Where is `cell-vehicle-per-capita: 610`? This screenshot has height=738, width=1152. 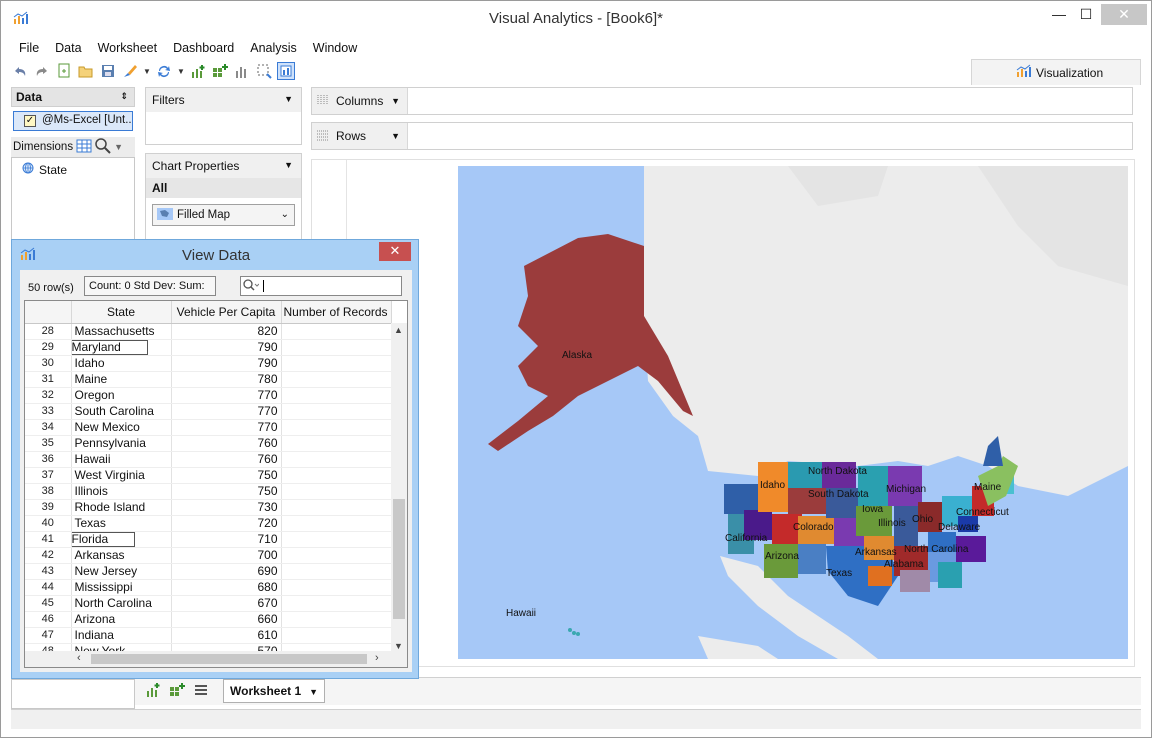 cell-vehicle-per-capita: 610 is located at coordinates (226, 635).